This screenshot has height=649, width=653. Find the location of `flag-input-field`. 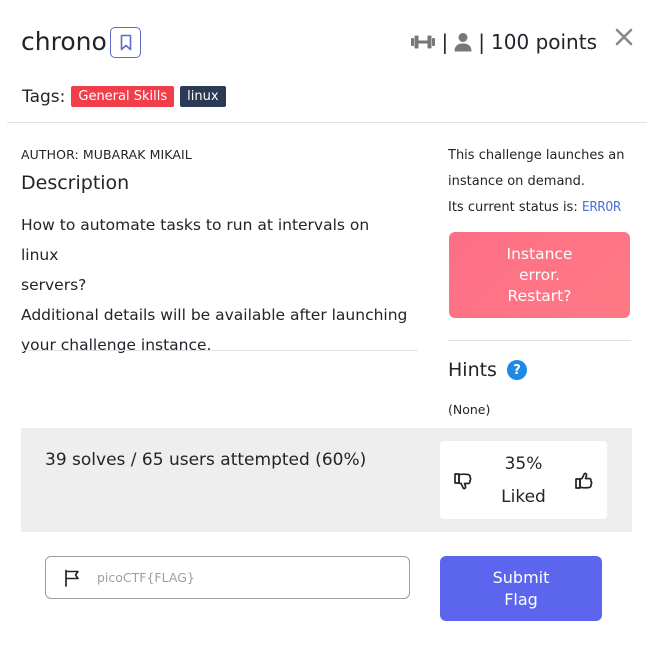

flag-input-field is located at coordinates (227, 577).